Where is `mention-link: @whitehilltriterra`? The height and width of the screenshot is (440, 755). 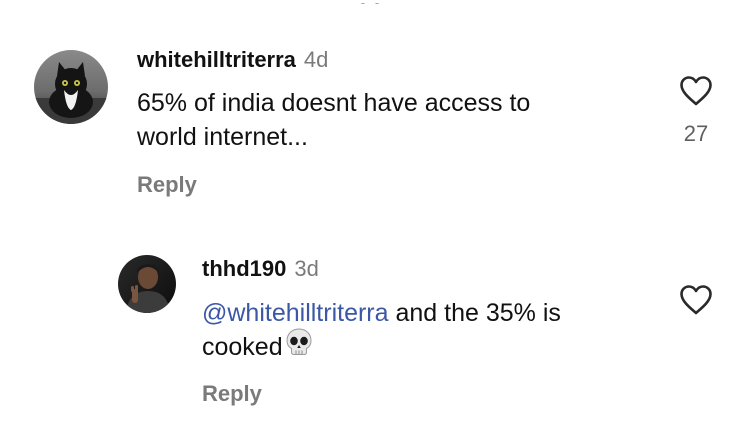 mention-link: @whitehilltriterra is located at coordinates (295, 313).